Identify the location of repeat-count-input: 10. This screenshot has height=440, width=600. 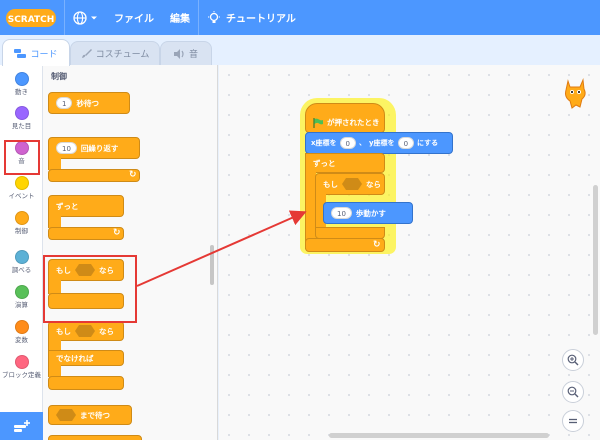
(66, 148).